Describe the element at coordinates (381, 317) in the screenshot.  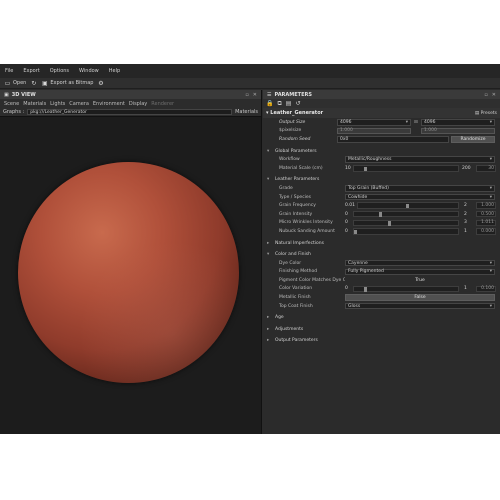
I see `section-age: ▸ Age` at that location.